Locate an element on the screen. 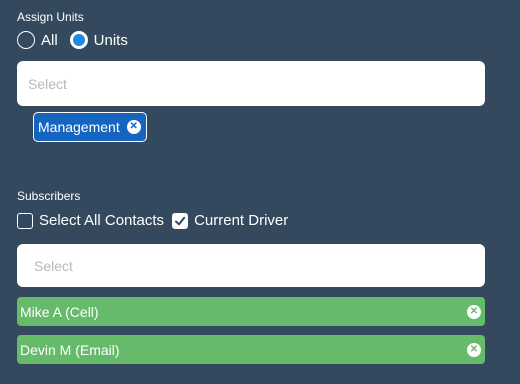 This screenshot has width=520, height=384. units-select-input: Select is located at coordinates (251, 83).